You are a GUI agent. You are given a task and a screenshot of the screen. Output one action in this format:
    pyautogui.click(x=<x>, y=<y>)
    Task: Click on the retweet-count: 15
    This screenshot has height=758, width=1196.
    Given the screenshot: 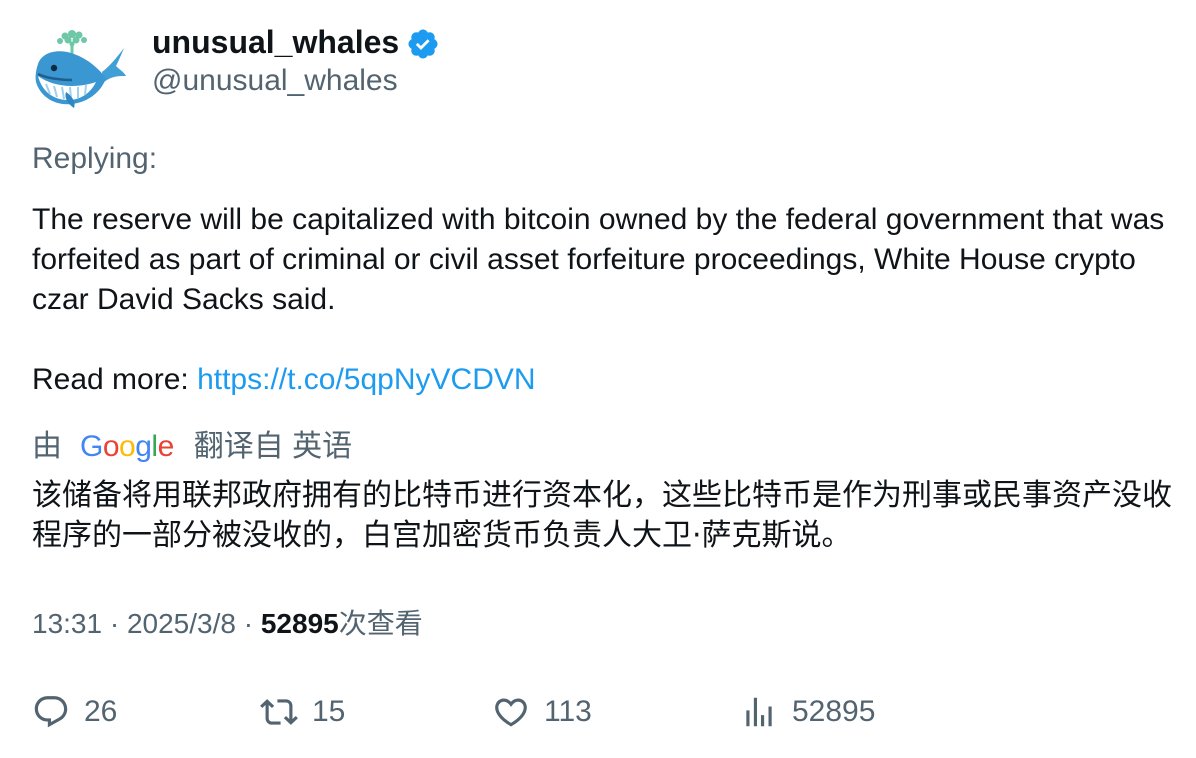 What is the action you would take?
    pyautogui.click(x=329, y=711)
    